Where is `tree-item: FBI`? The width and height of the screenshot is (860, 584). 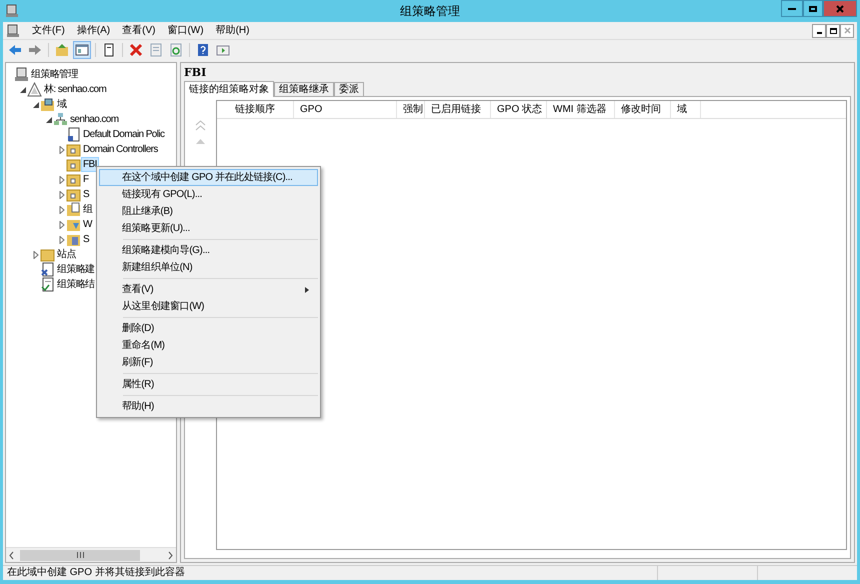
tree-item: FBI is located at coordinates (90, 164).